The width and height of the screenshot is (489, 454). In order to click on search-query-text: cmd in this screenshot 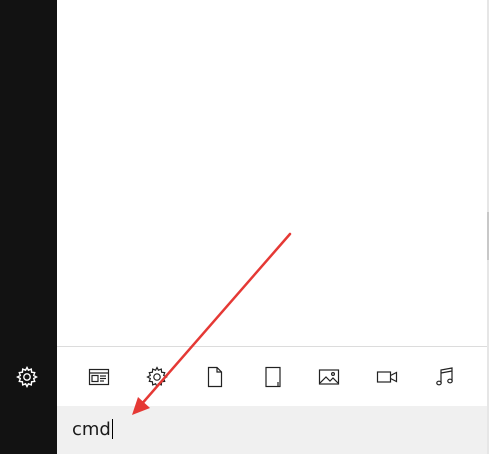, I will do `click(92, 430)`.